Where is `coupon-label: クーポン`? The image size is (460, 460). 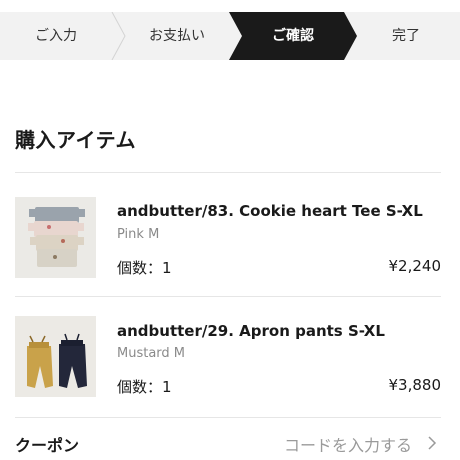
coupon-label: クーポン is located at coordinates (47, 445).